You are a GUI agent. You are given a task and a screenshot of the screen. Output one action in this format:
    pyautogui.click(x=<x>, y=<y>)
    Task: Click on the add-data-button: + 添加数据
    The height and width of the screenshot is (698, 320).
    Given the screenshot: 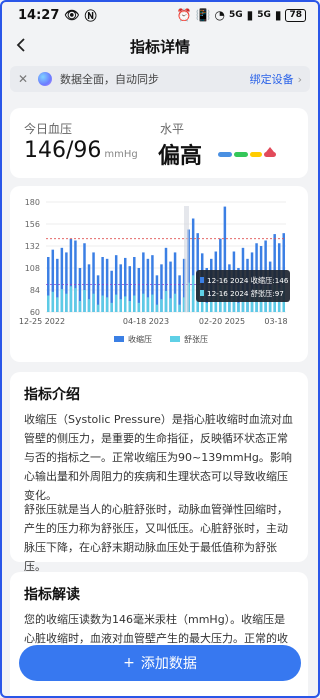 What is the action you would take?
    pyautogui.click(x=160, y=663)
    